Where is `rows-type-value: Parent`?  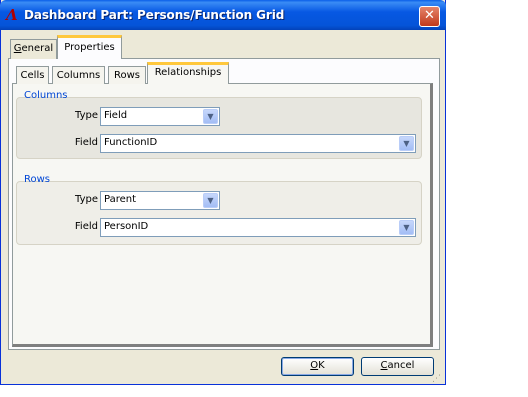 rows-type-value: Parent is located at coordinates (120, 199).